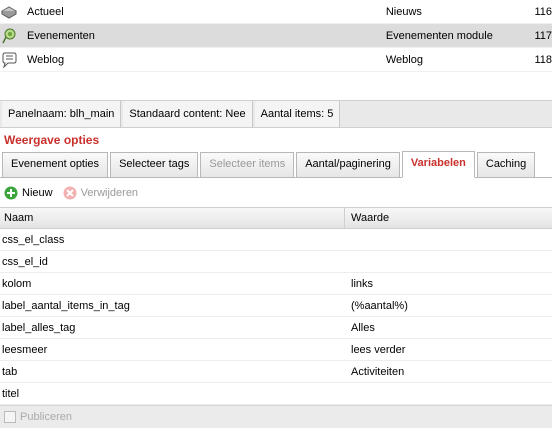 This screenshot has width=552, height=428. I want to click on list-row-type: Weblog, so click(404, 59).